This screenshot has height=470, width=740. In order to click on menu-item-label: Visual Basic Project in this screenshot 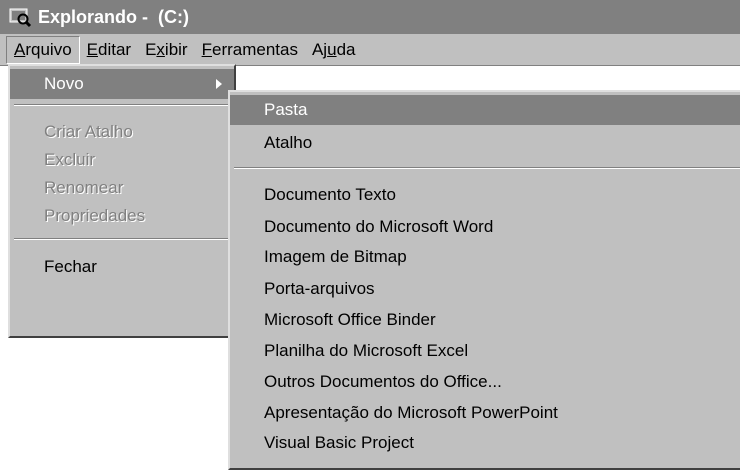, I will do `click(339, 442)`.